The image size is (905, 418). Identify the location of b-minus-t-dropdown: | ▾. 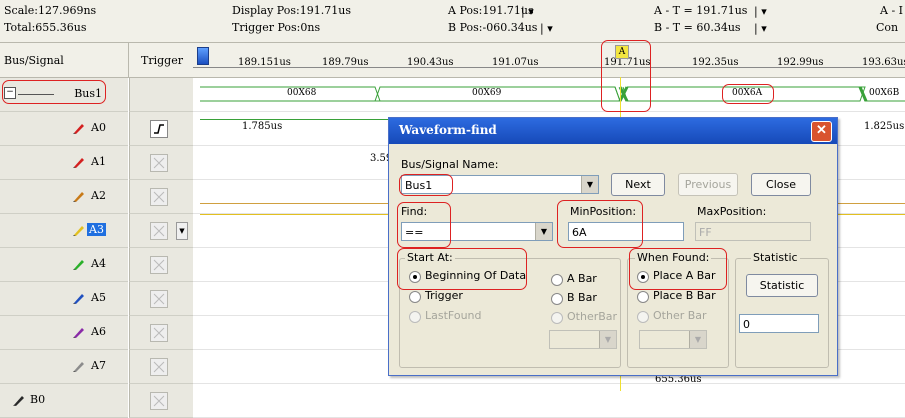
(760, 28).